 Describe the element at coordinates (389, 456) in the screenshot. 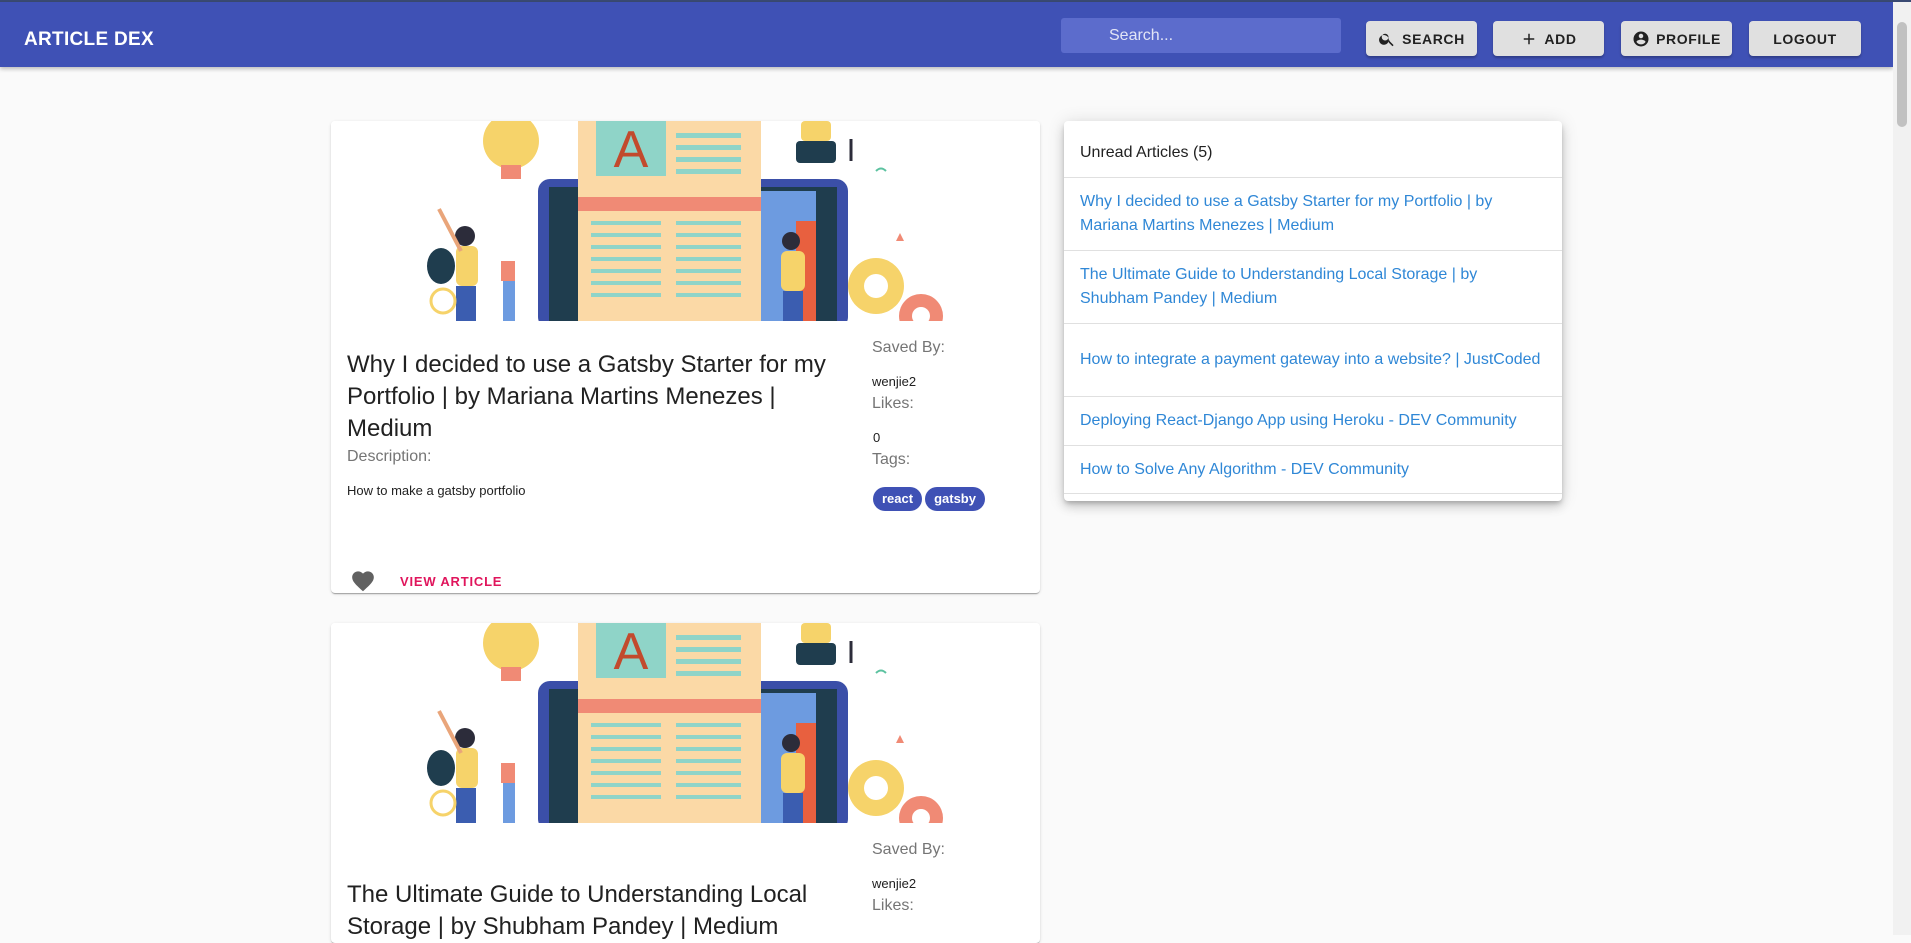

I see `description-label: Description:` at that location.